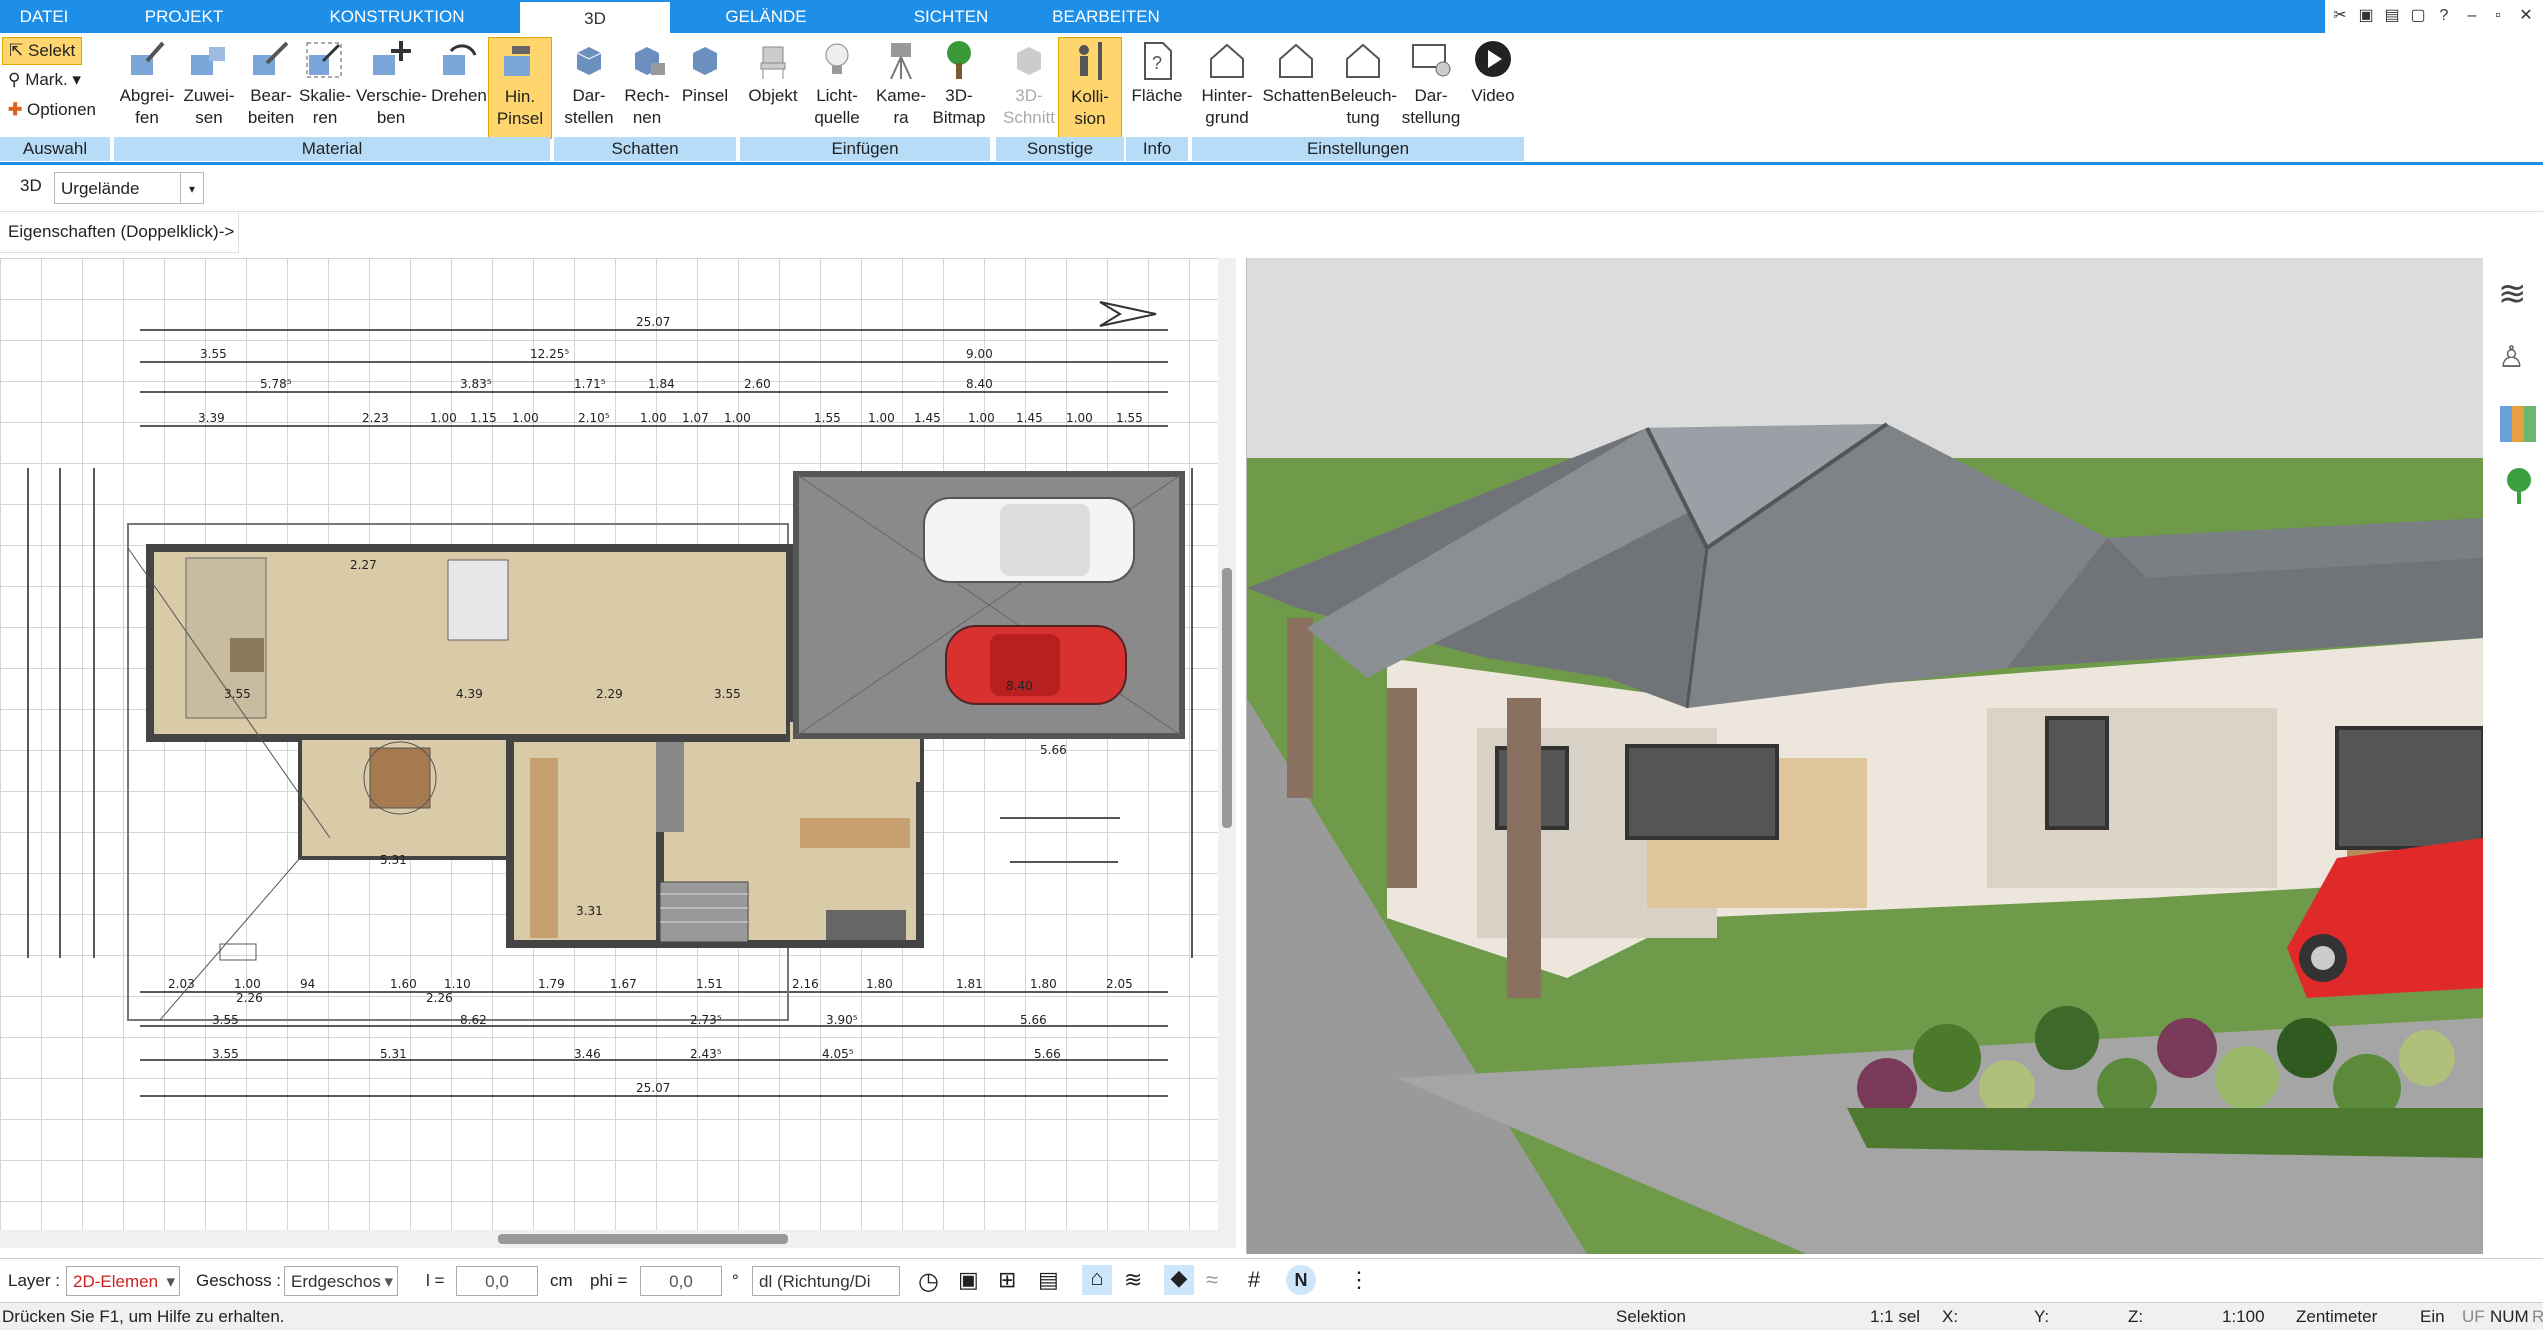  What do you see at coordinates (1363, 87) in the screenshot?
I see `beleuchtung-button: Beleuch- tung` at bounding box center [1363, 87].